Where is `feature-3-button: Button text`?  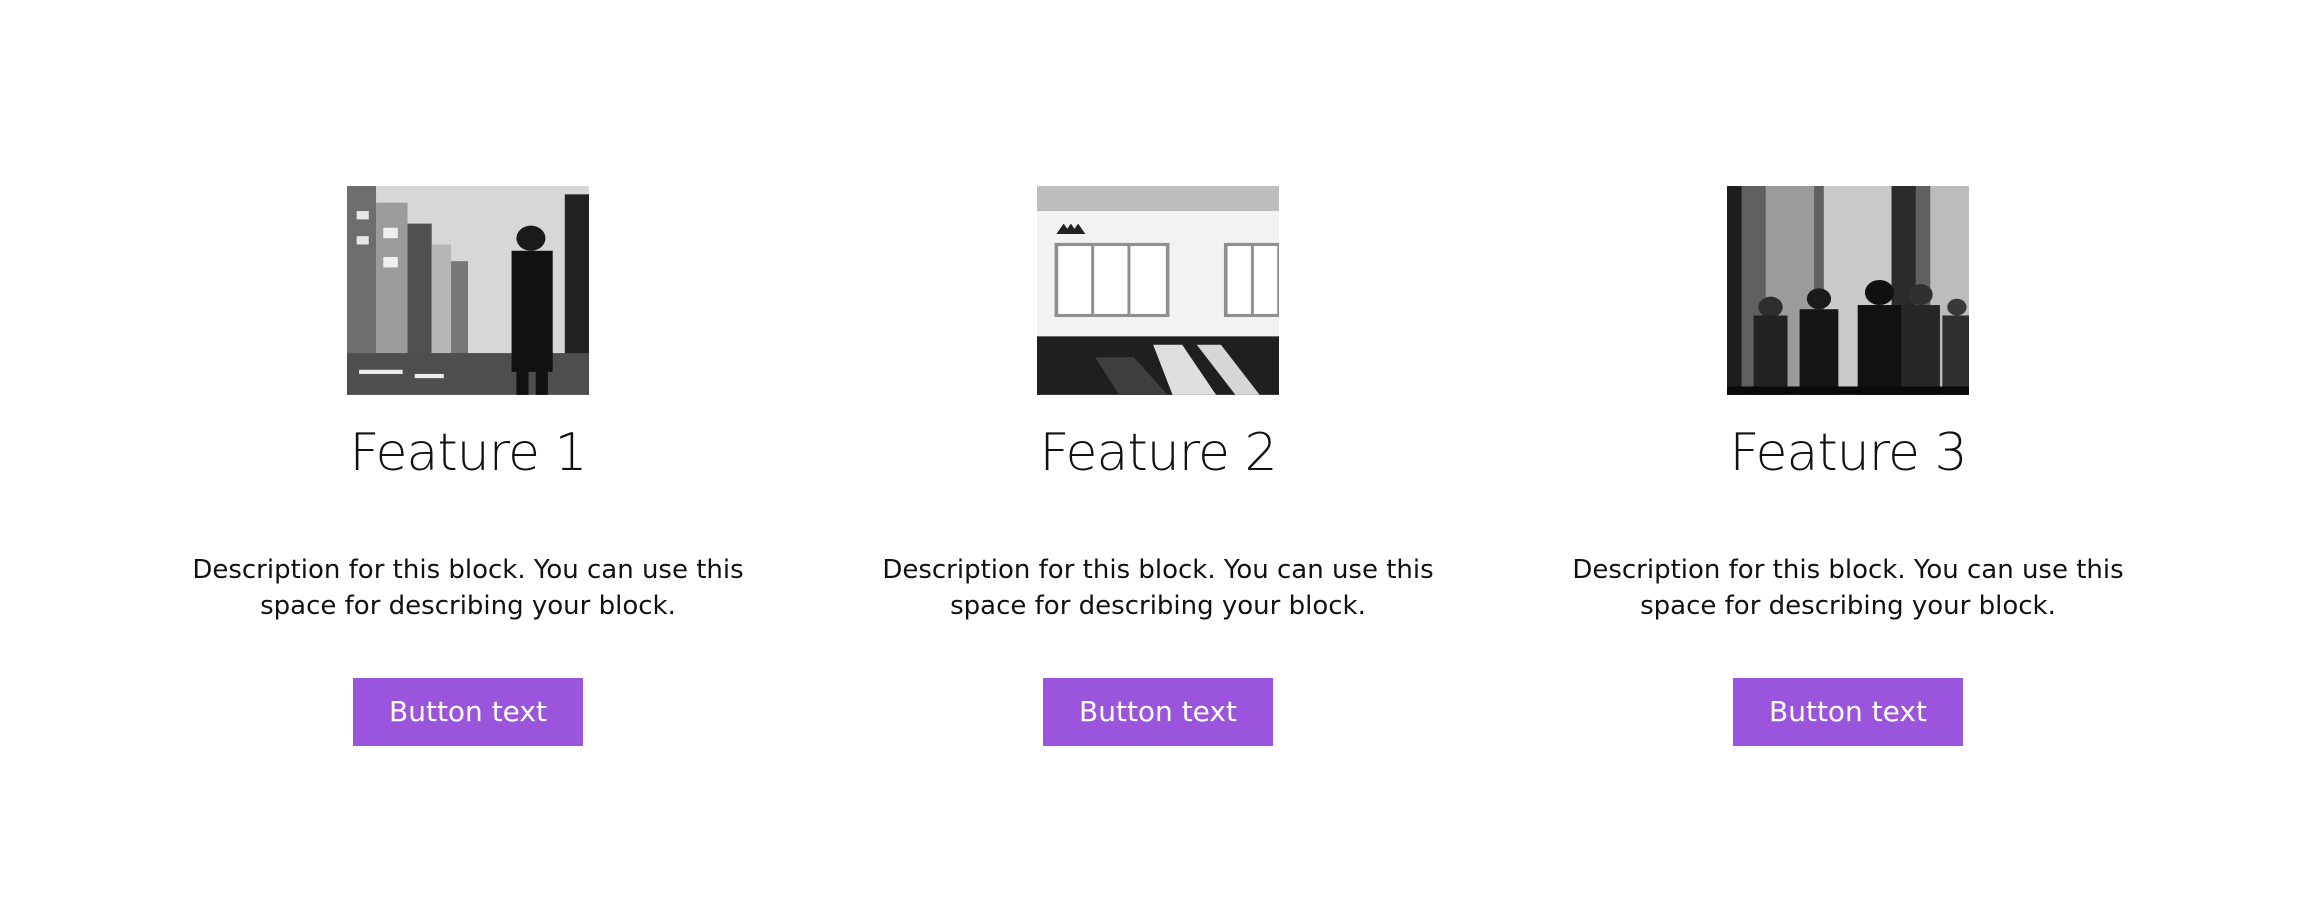
feature-3-button: Button text is located at coordinates (1848, 712).